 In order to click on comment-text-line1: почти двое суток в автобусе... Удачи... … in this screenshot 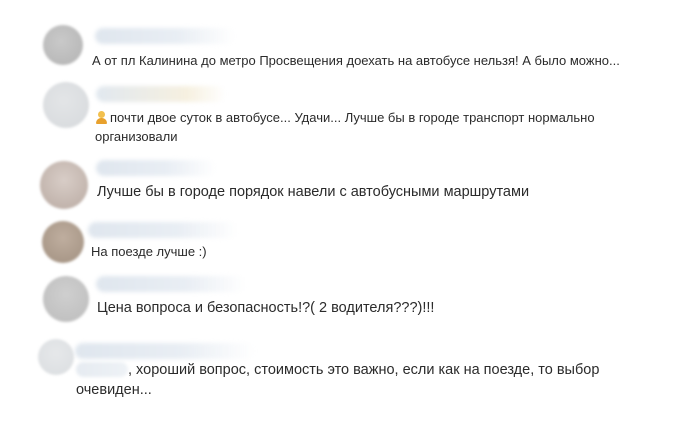, I will do `click(352, 117)`.